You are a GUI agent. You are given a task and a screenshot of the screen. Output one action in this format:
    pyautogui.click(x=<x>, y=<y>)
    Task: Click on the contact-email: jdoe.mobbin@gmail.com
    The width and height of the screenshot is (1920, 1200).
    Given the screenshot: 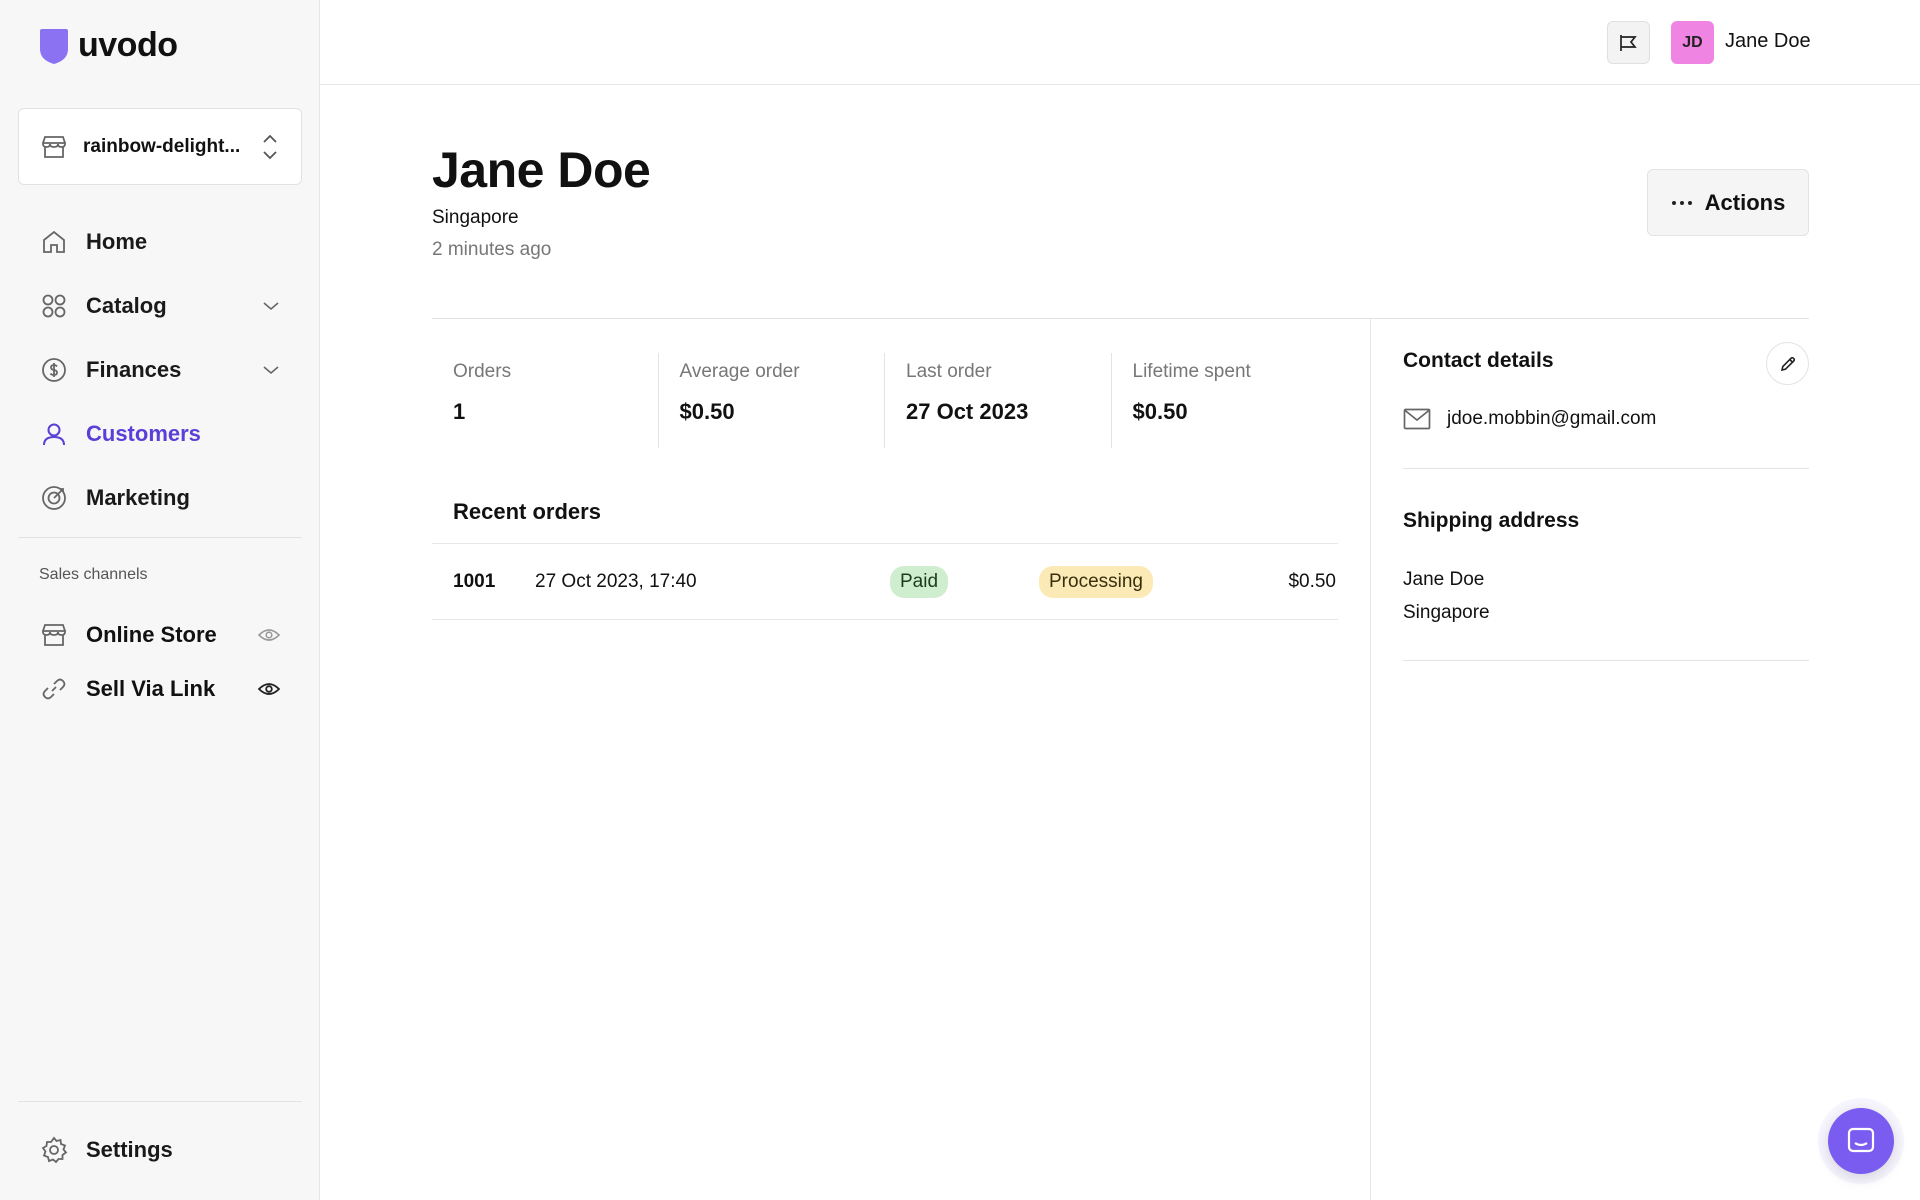 What is the action you would take?
    pyautogui.click(x=1551, y=419)
    